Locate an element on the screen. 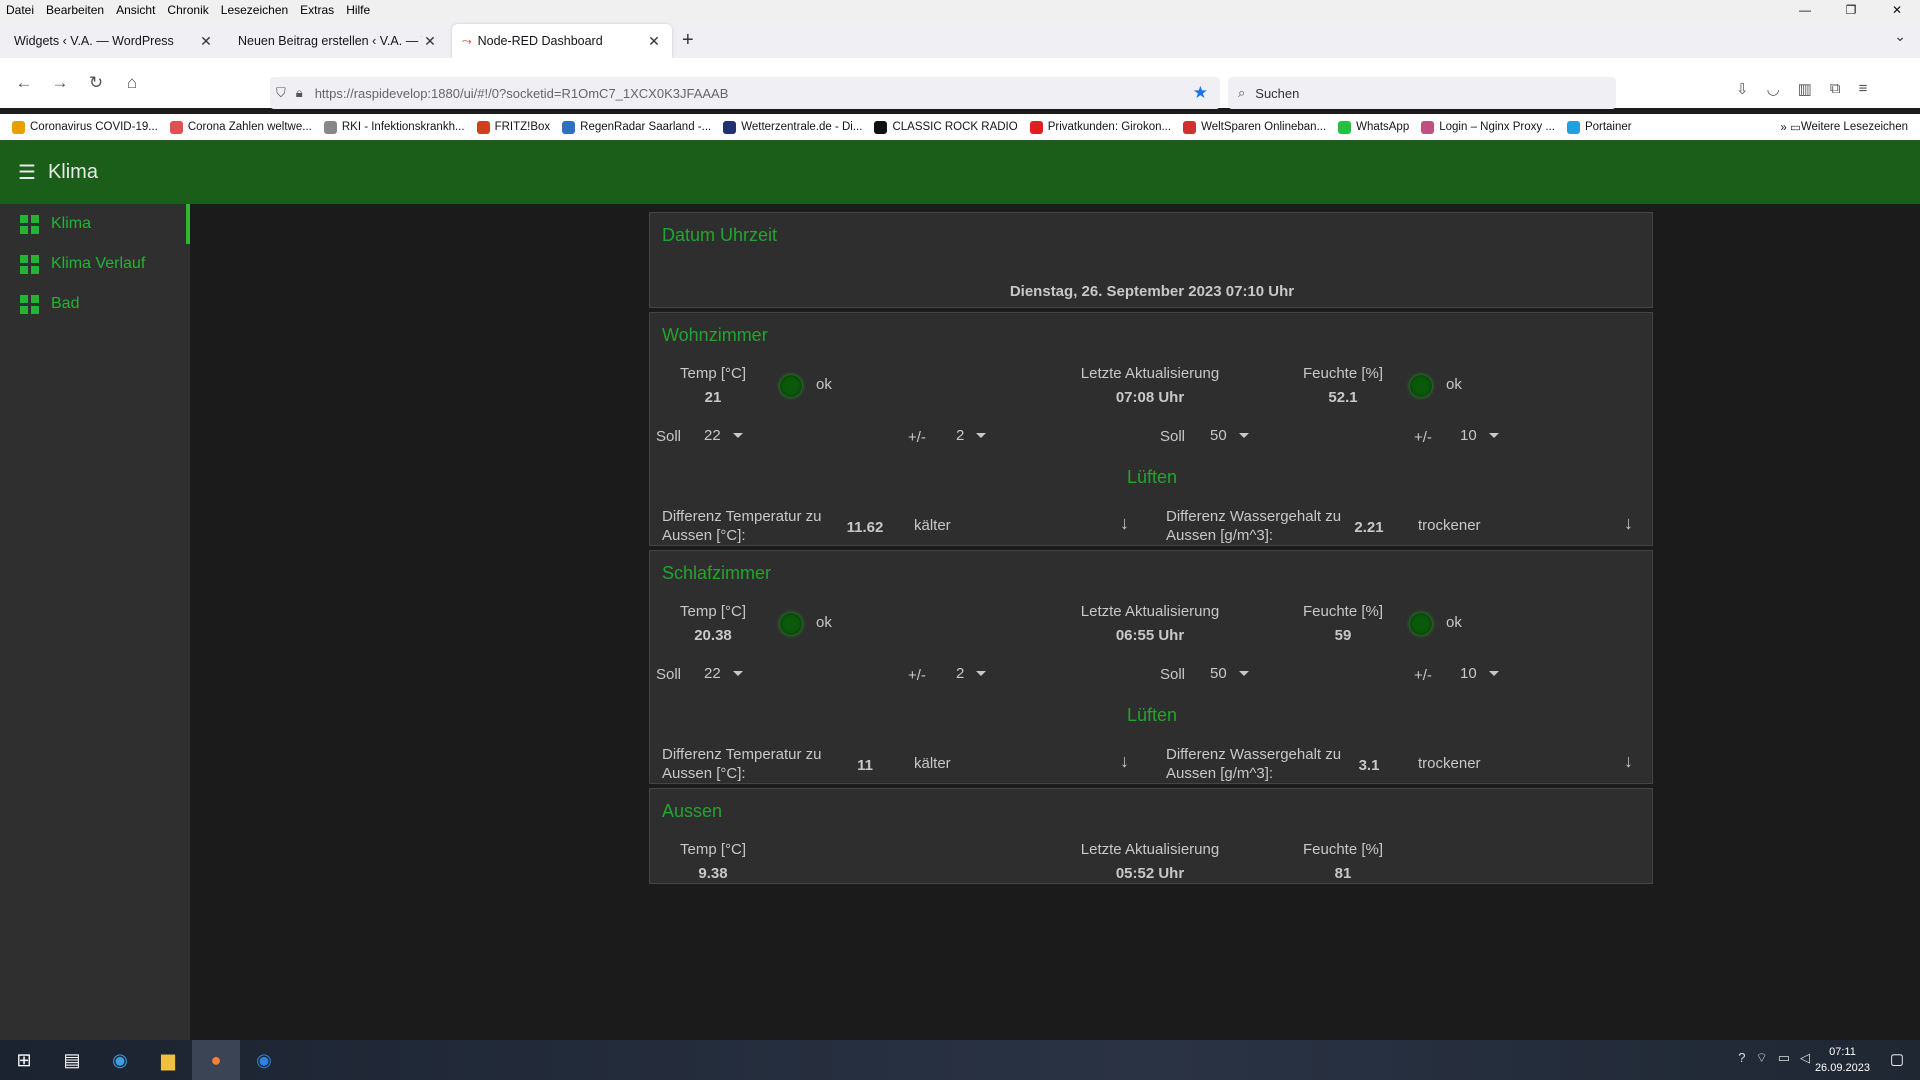 The width and height of the screenshot is (1920, 1080). volume-icon: ◁ is located at coordinates (1805, 1058).